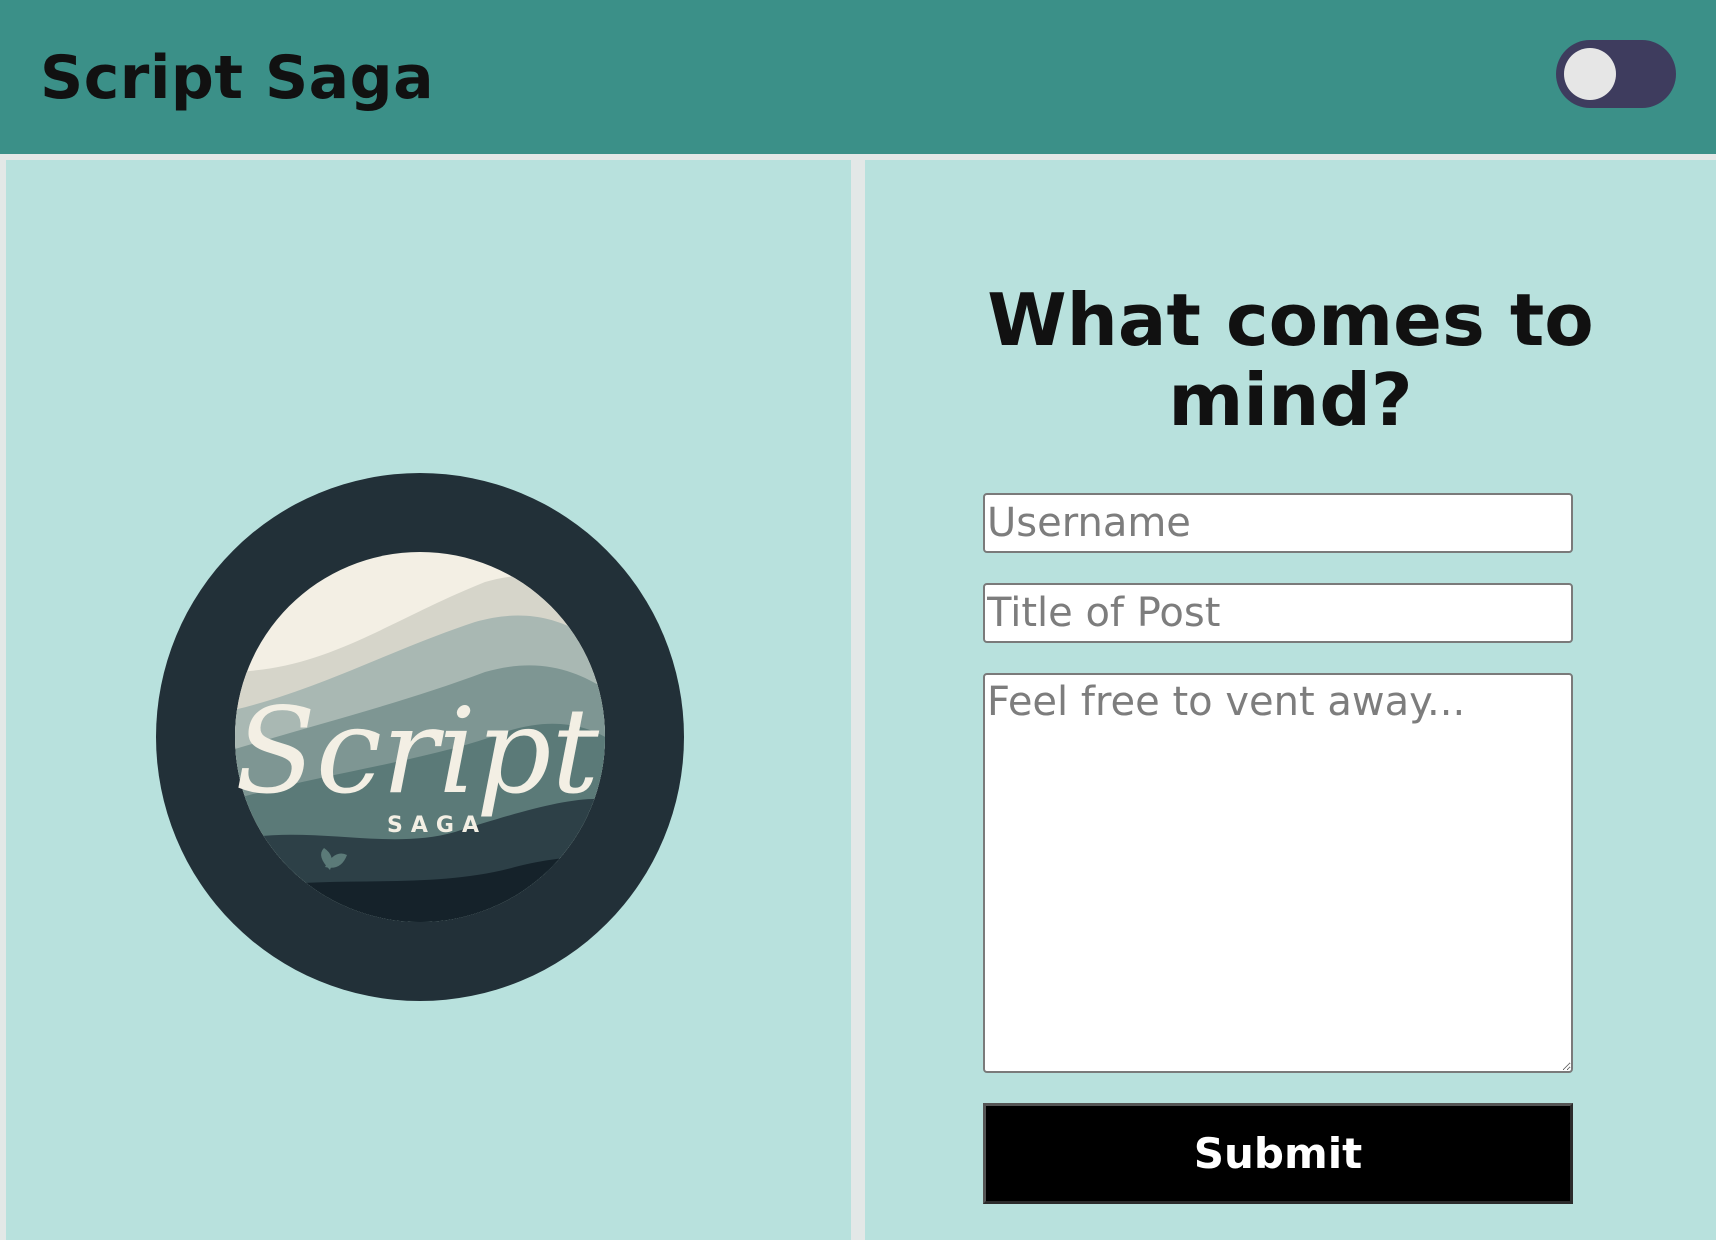 Image resolution: width=1716 pixels, height=1240 pixels. What do you see at coordinates (858, 77) in the screenshot?
I see `app-header: Script Saga` at bounding box center [858, 77].